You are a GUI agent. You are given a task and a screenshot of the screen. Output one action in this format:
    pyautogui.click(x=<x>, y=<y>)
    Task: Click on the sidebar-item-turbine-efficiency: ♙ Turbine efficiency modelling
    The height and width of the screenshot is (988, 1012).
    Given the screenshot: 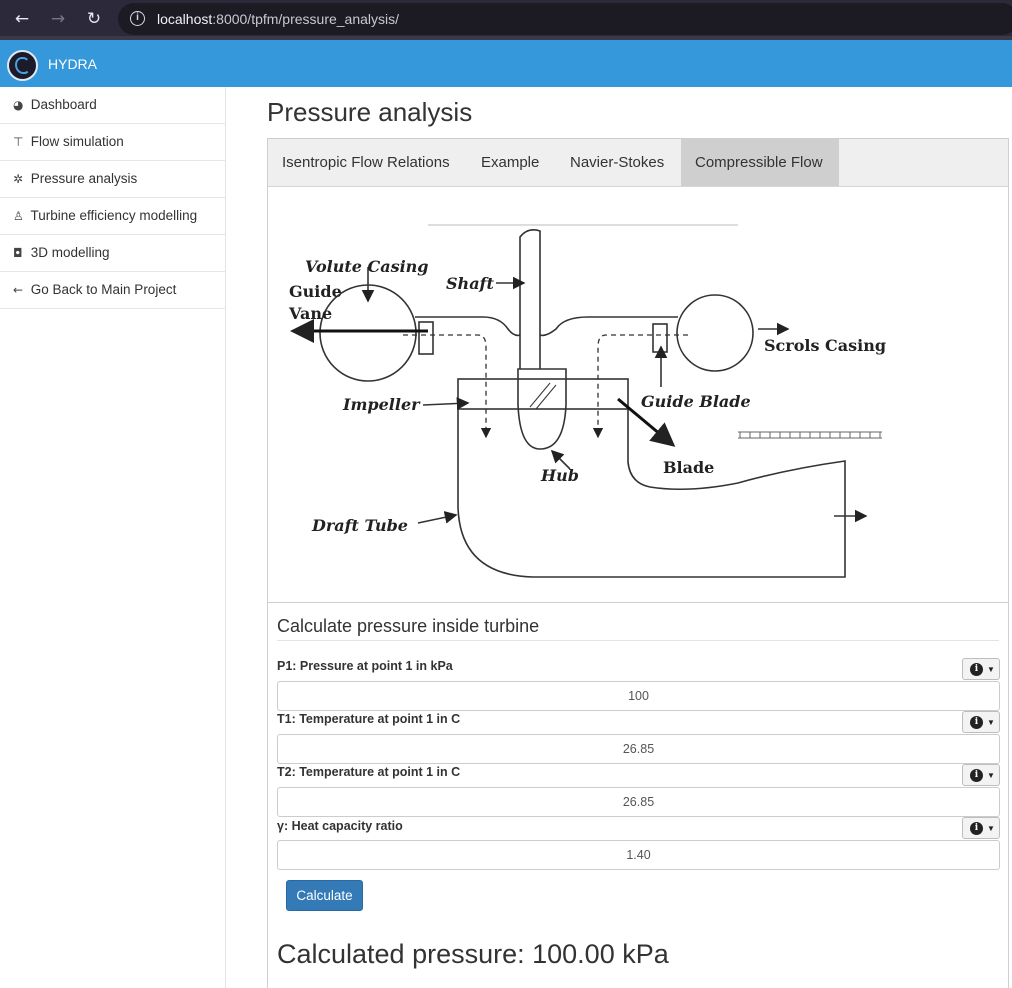 What is the action you would take?
    pyautogui.click(x=112, y=216)
    